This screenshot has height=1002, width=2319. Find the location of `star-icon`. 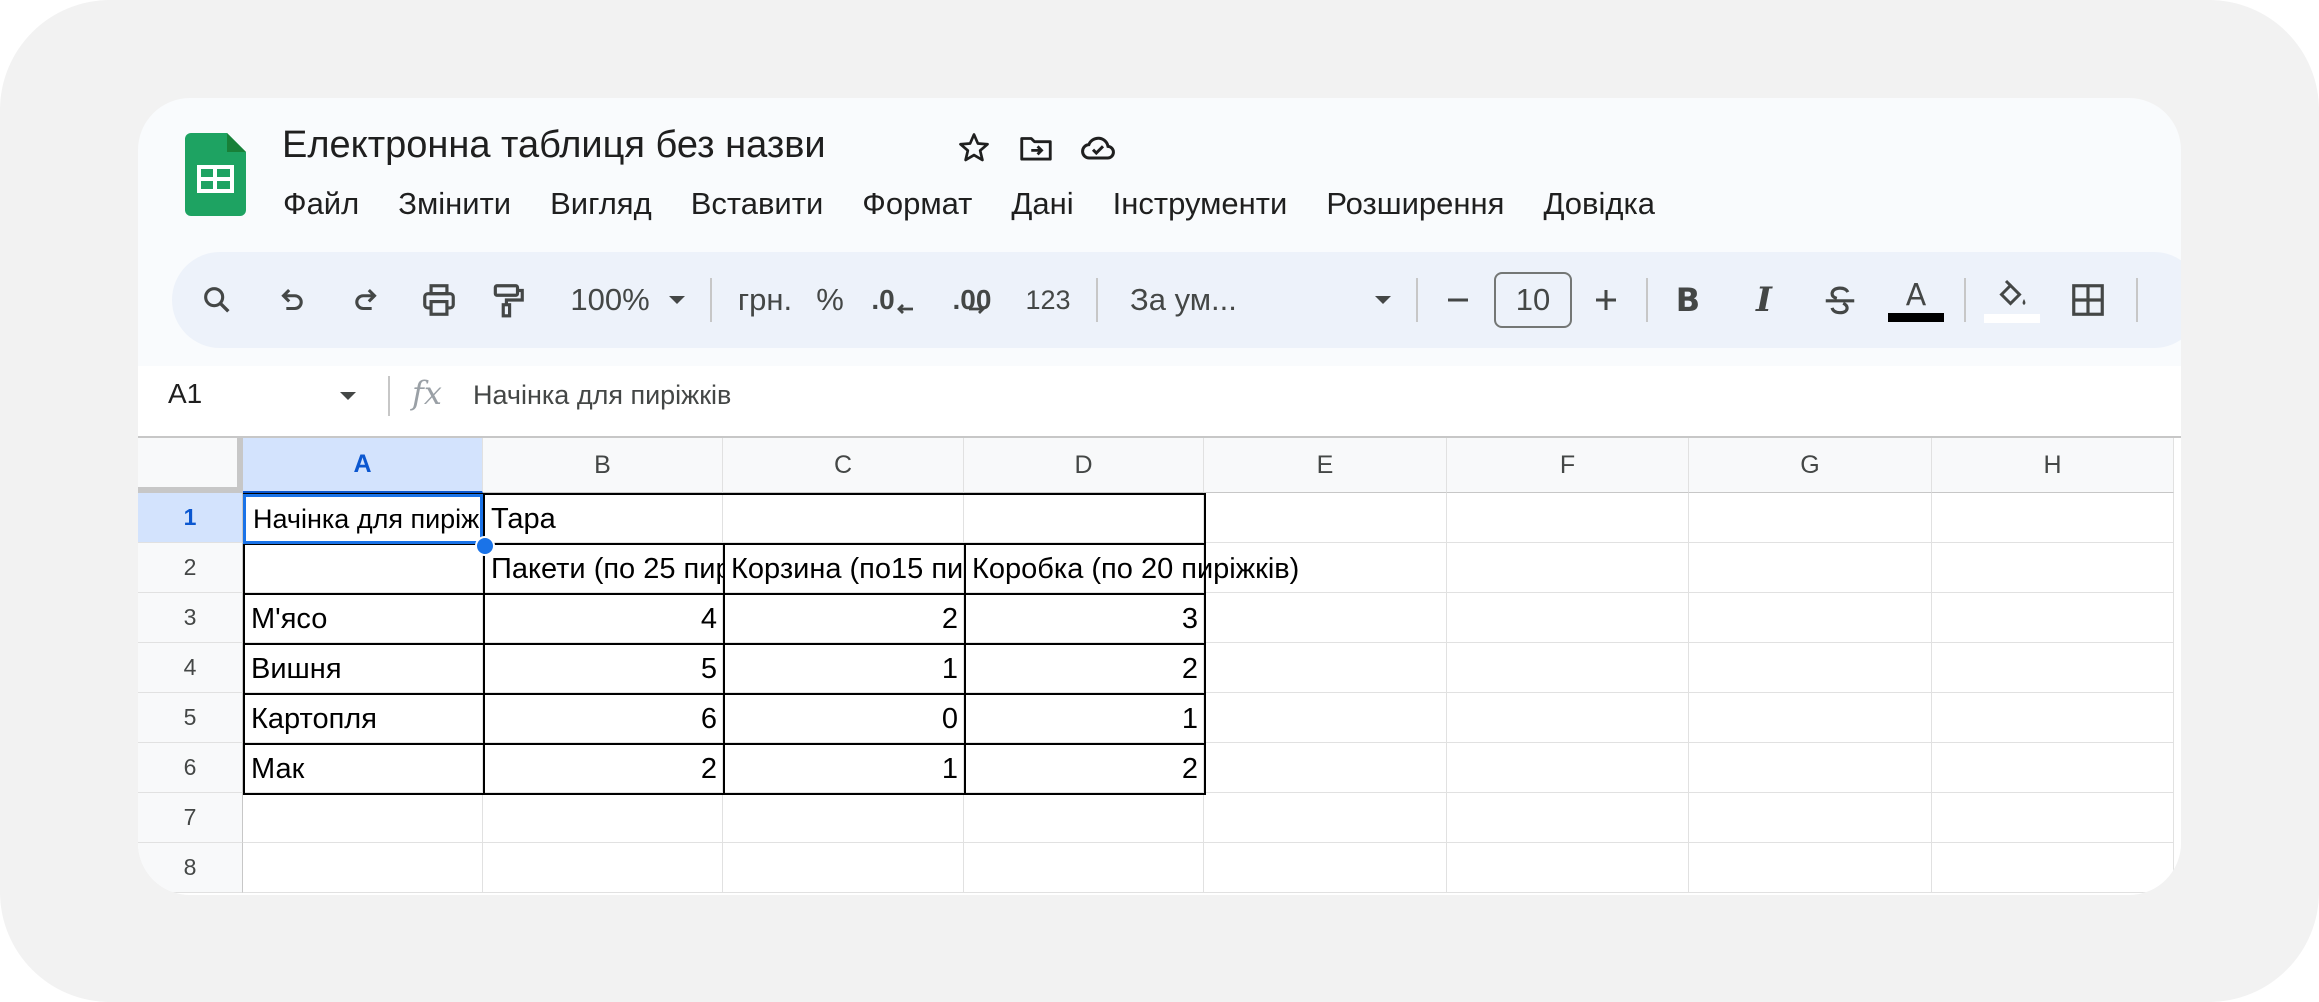

star-icon is located at coordinates (974, 148).